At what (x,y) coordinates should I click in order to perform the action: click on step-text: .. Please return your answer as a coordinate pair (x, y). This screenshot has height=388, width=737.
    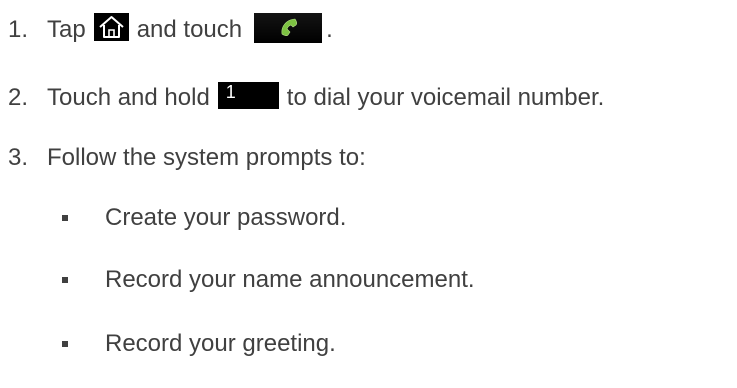
    Looking at the image, I should click on (329, 29).